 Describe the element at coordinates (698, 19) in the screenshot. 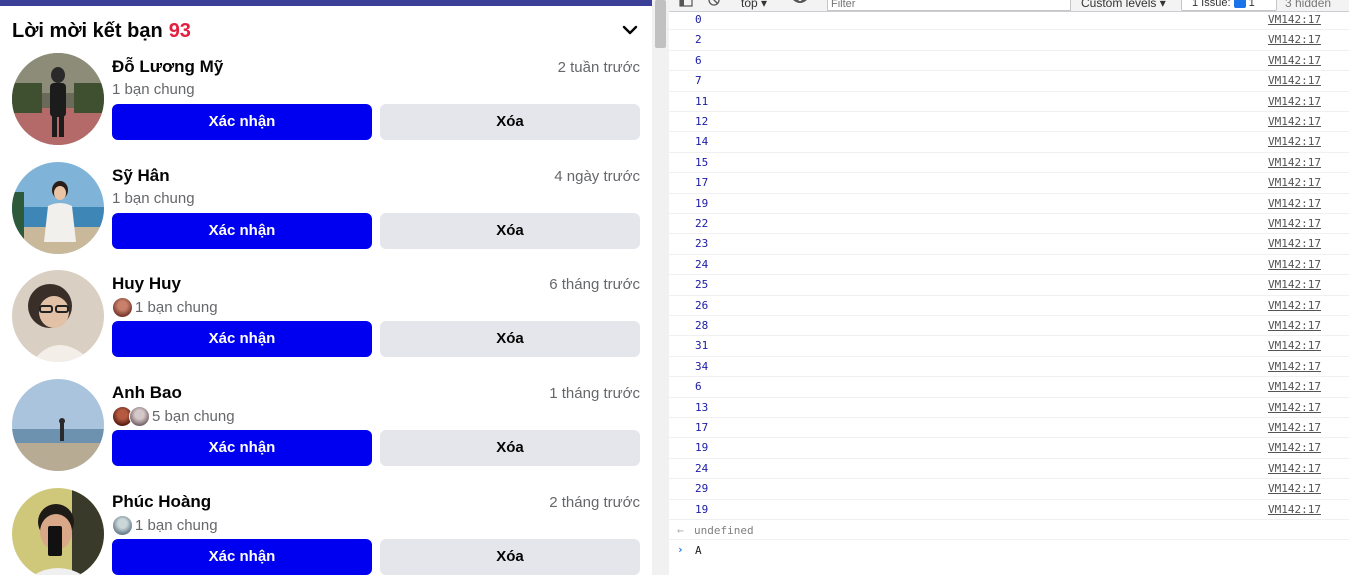

I see `log-value: 0` at that location.